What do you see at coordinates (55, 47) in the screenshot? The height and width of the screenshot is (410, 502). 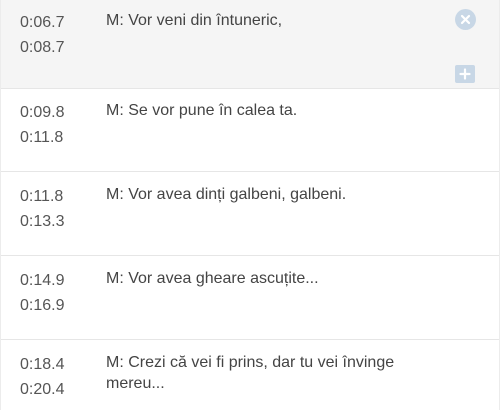 I see `end-time: 0:08.7` at bounding box center [55, 47].